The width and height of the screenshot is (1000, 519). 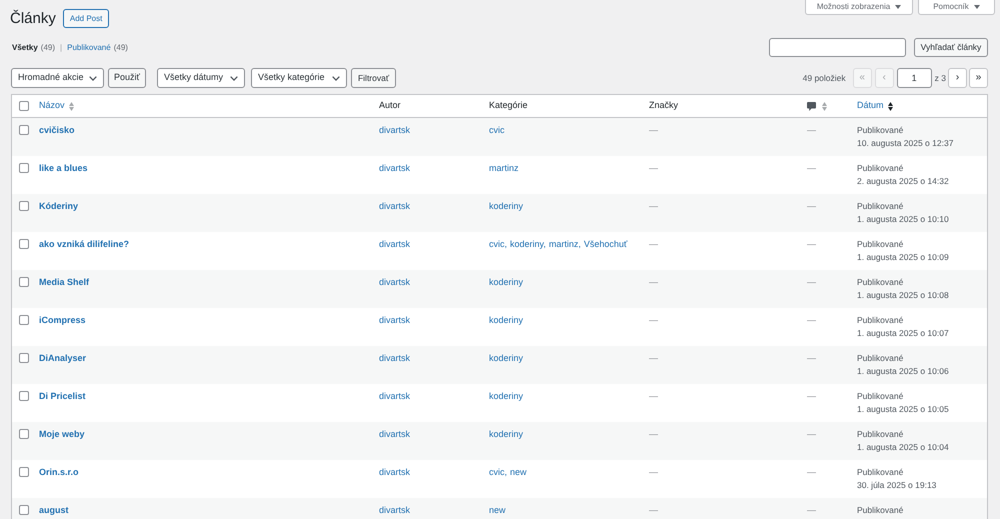 What do you see at coordinates (903, 409) in the screenshot?
I see `post-date: 1. augusta 2025 o 10:05` at bounding box center [903, 409].